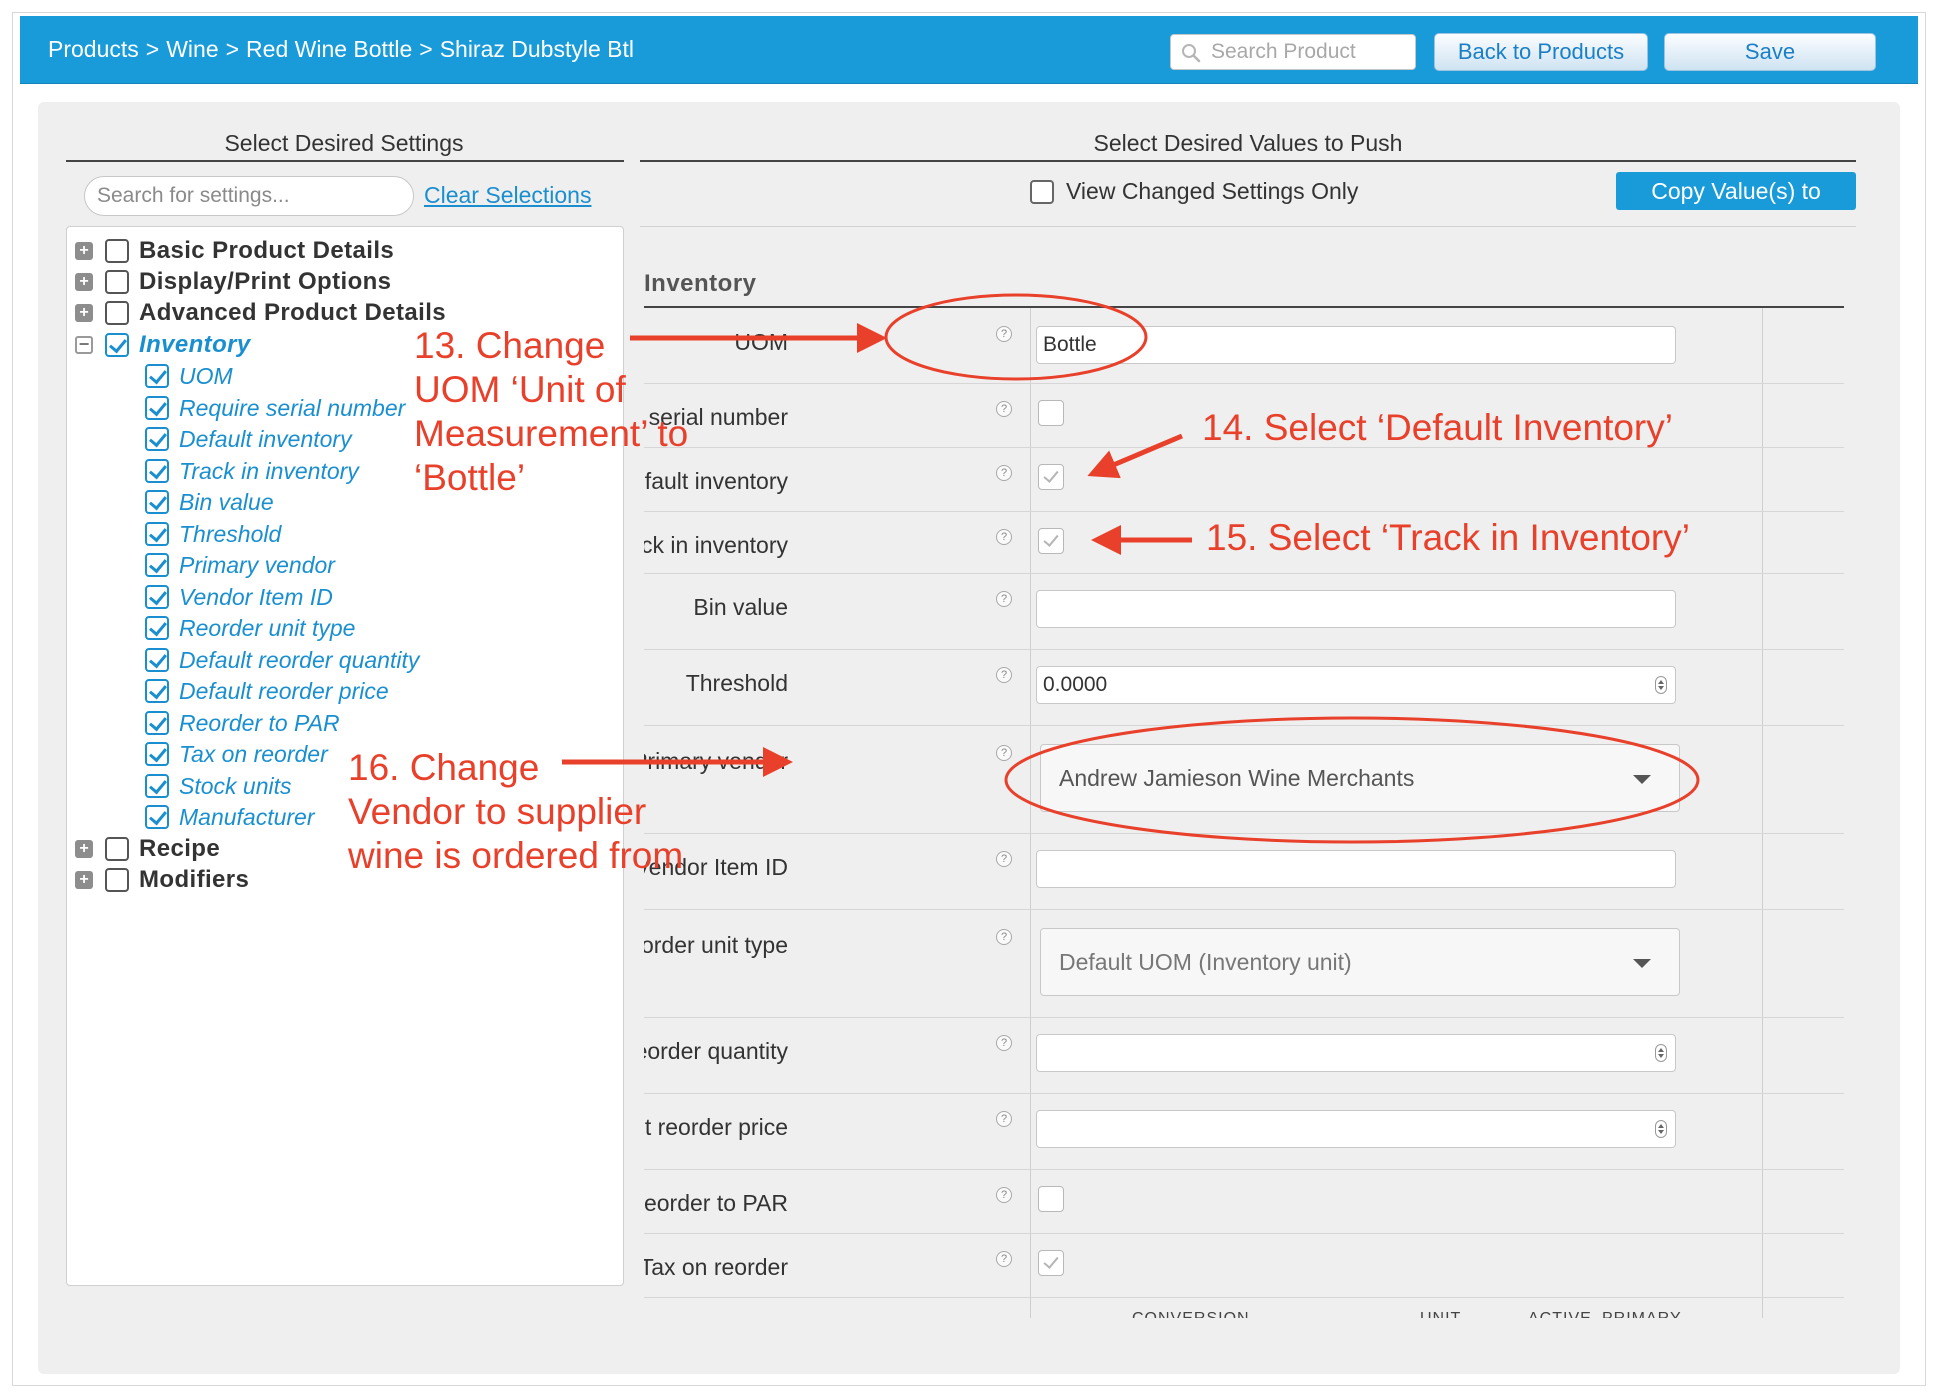  I want to click on primary-vendor-select: Andrew Jamieson Wine Merchants, so click(1360, 778).